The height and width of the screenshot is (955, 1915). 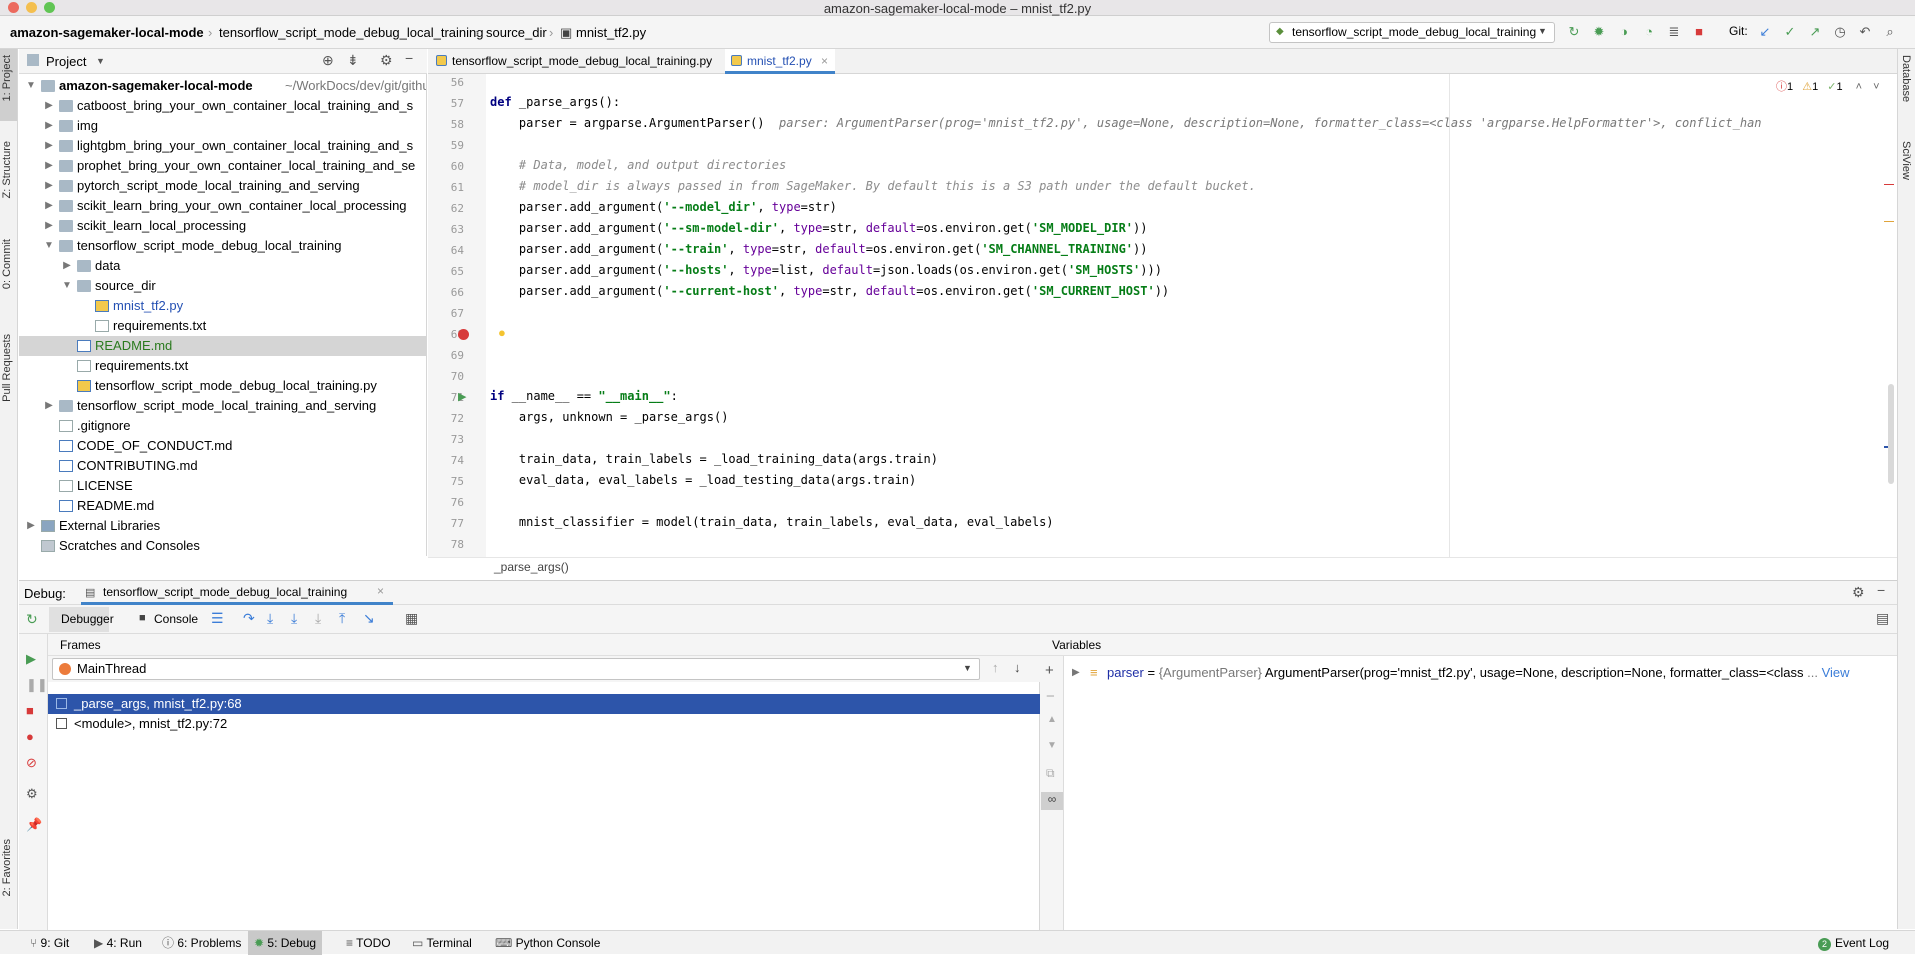 What do you see at coordinates (7, 264) in the screenshot?
I see `commit-tool-tab: 0: Commit` at bounding box center [7, 264].